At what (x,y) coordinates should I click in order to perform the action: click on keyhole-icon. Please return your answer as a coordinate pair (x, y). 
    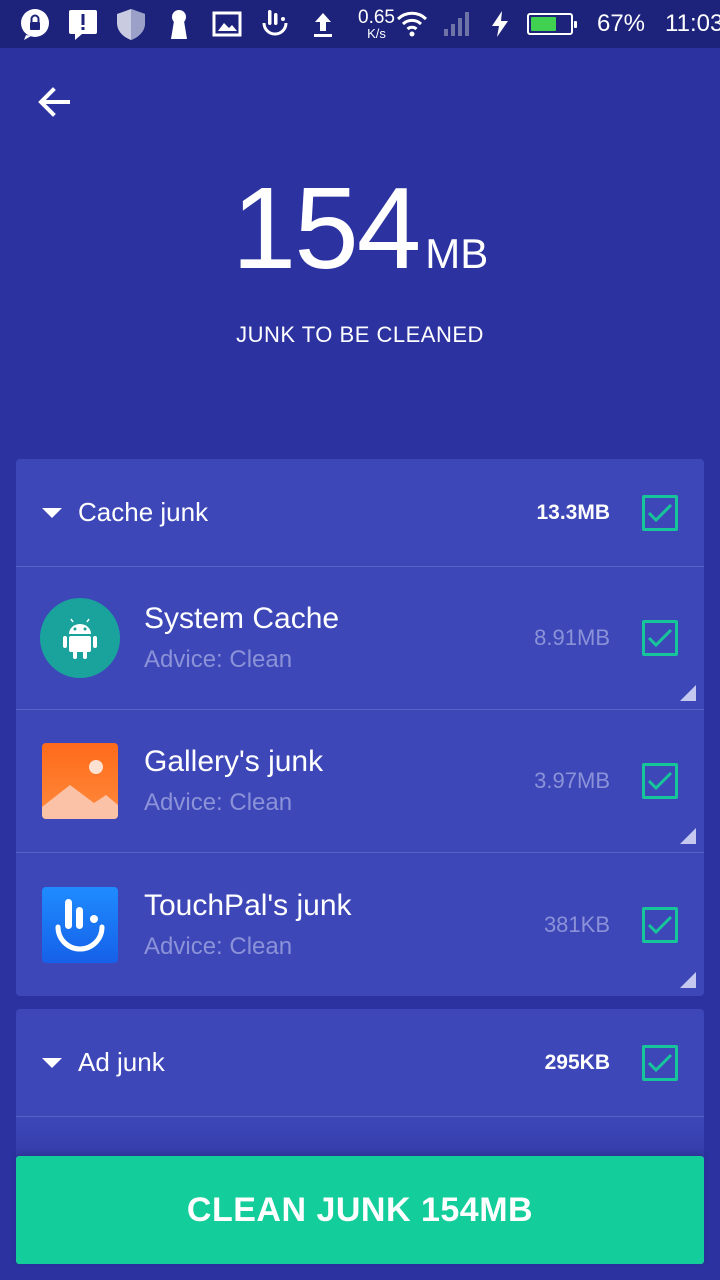
    Looking at the image, I should click on (179, 24).